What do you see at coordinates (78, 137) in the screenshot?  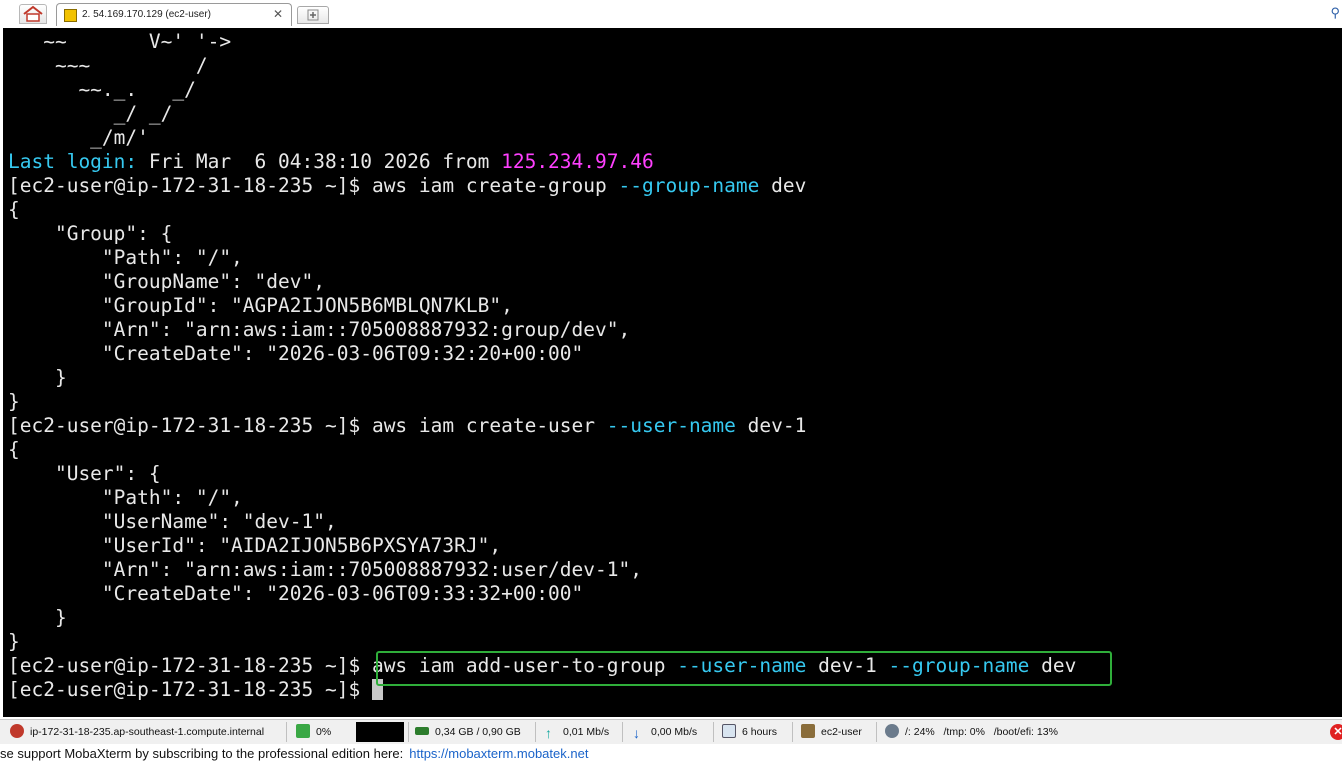 I see `banner-line: _/m/'` at bounding box center [78, 137].